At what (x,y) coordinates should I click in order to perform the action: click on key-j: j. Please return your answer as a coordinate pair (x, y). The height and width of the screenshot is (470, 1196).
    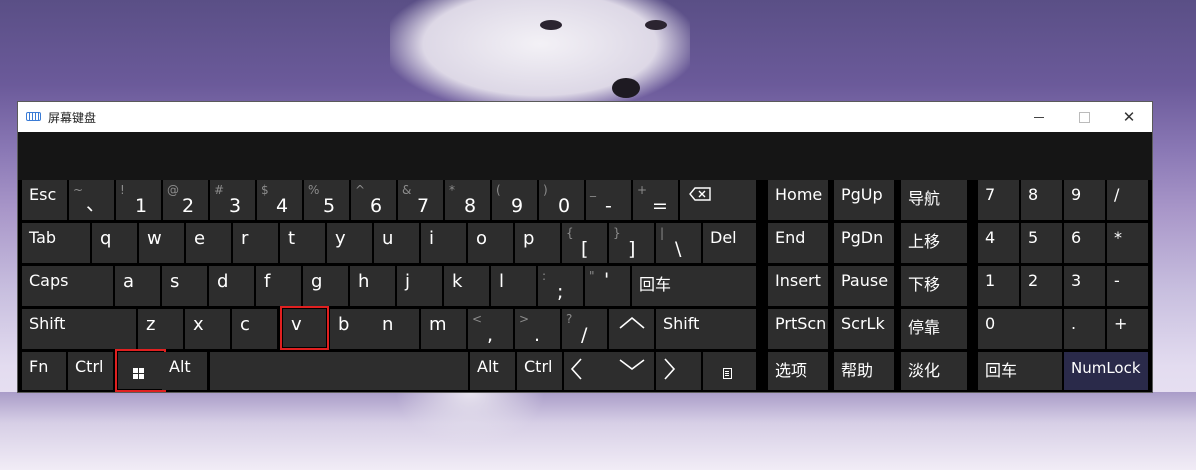
    Looking at the image, I should click on (419, 286).